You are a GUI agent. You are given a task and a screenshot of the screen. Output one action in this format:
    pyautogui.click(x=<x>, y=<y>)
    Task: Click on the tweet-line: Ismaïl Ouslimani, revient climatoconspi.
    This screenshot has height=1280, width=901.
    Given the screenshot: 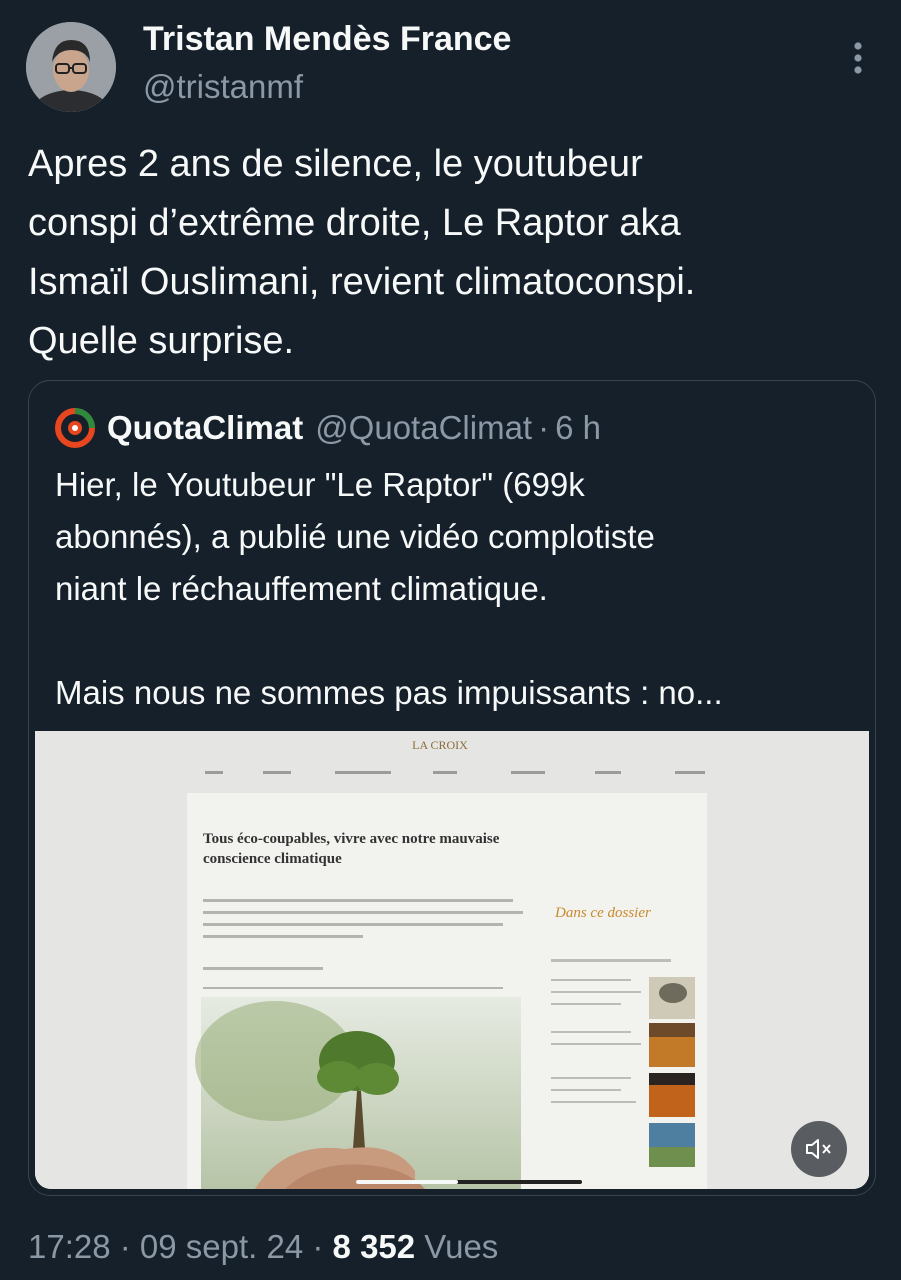 What is the action you would take?
    pyautogui.click(x=362, y=282)
    